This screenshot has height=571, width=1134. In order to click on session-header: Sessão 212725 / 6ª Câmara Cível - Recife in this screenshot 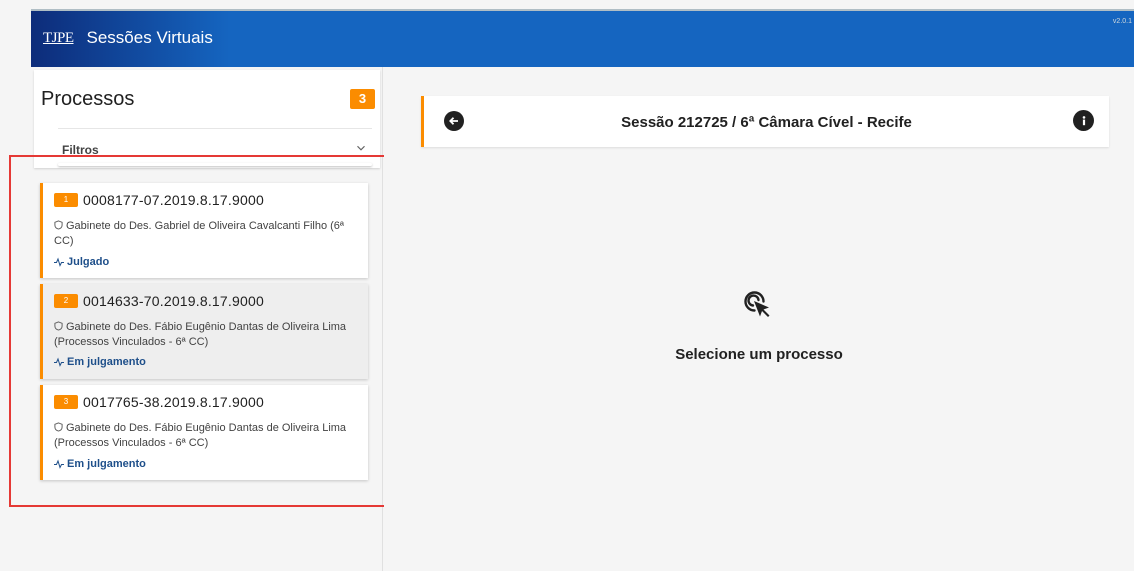, I will do `click(765, 121)`.